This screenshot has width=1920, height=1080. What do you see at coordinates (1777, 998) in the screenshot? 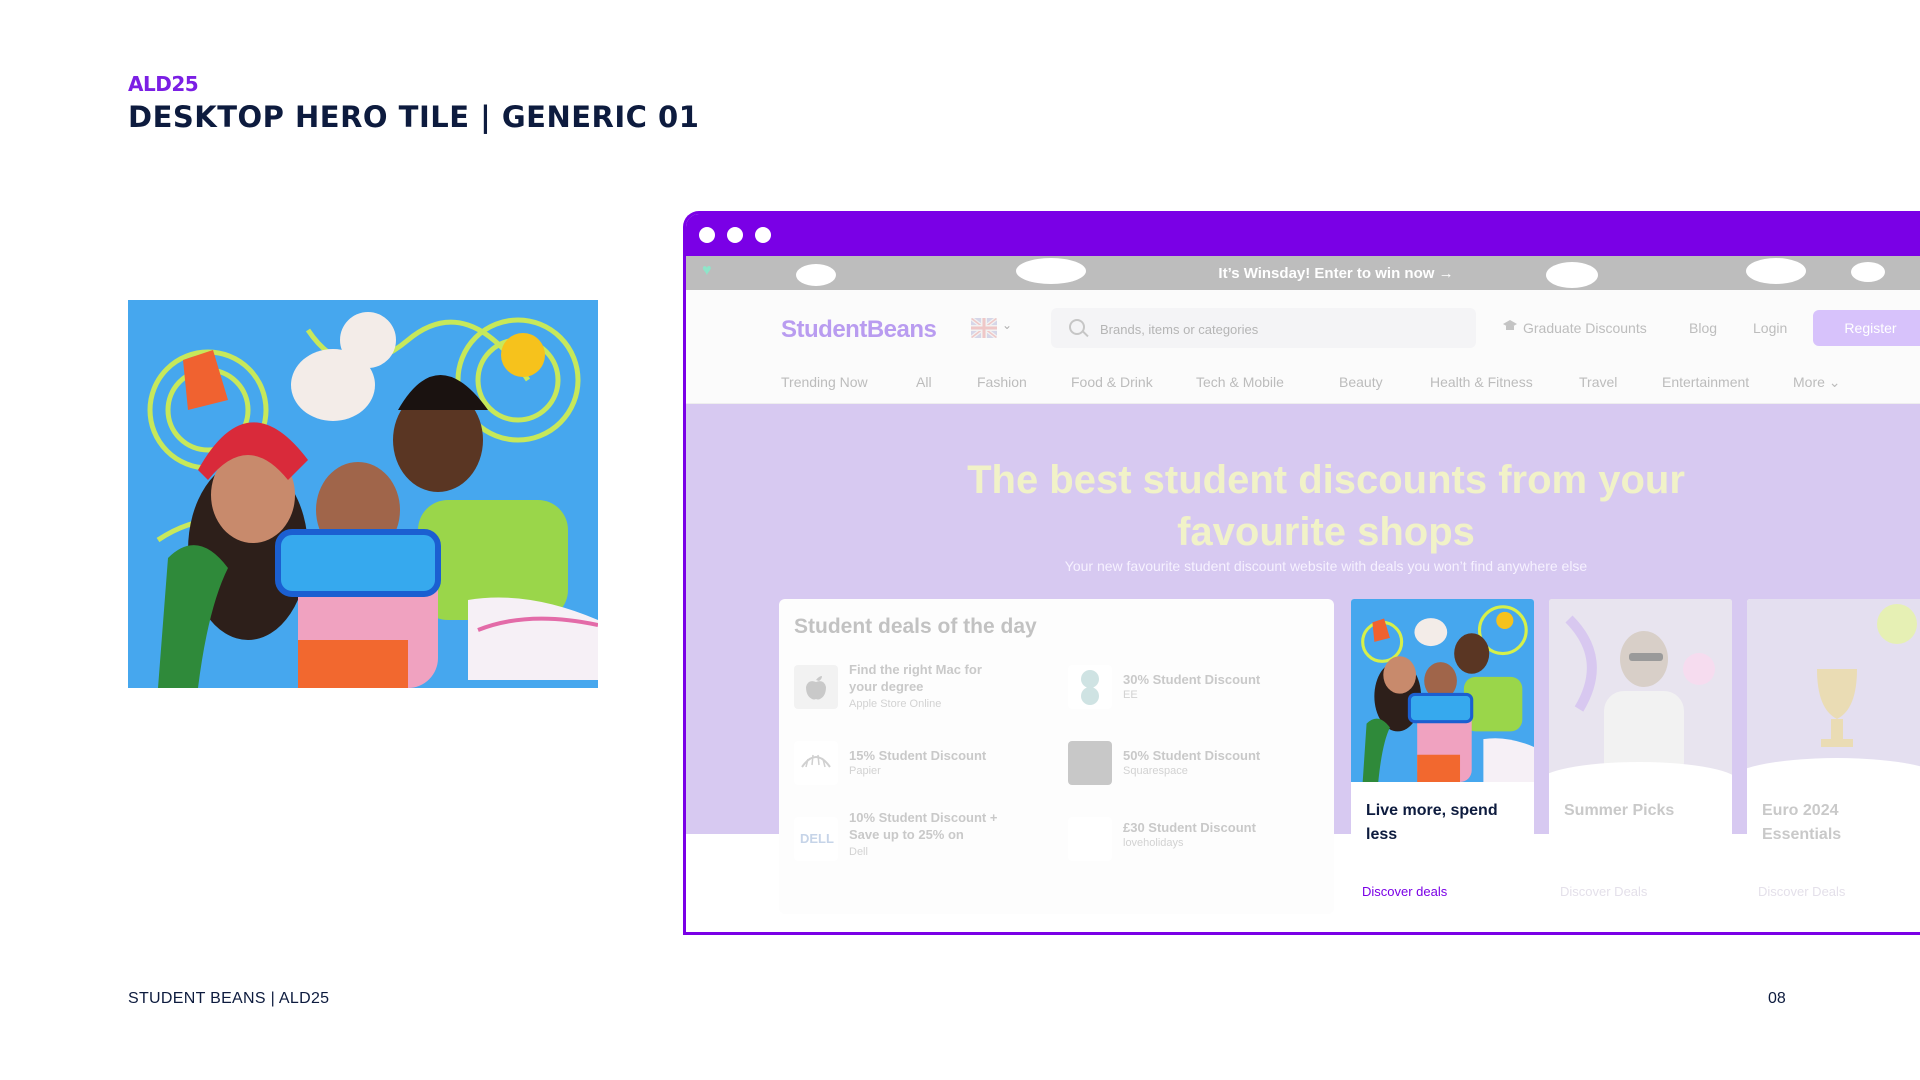
I see `page-number: 08` at bounding box center [1777, 998].